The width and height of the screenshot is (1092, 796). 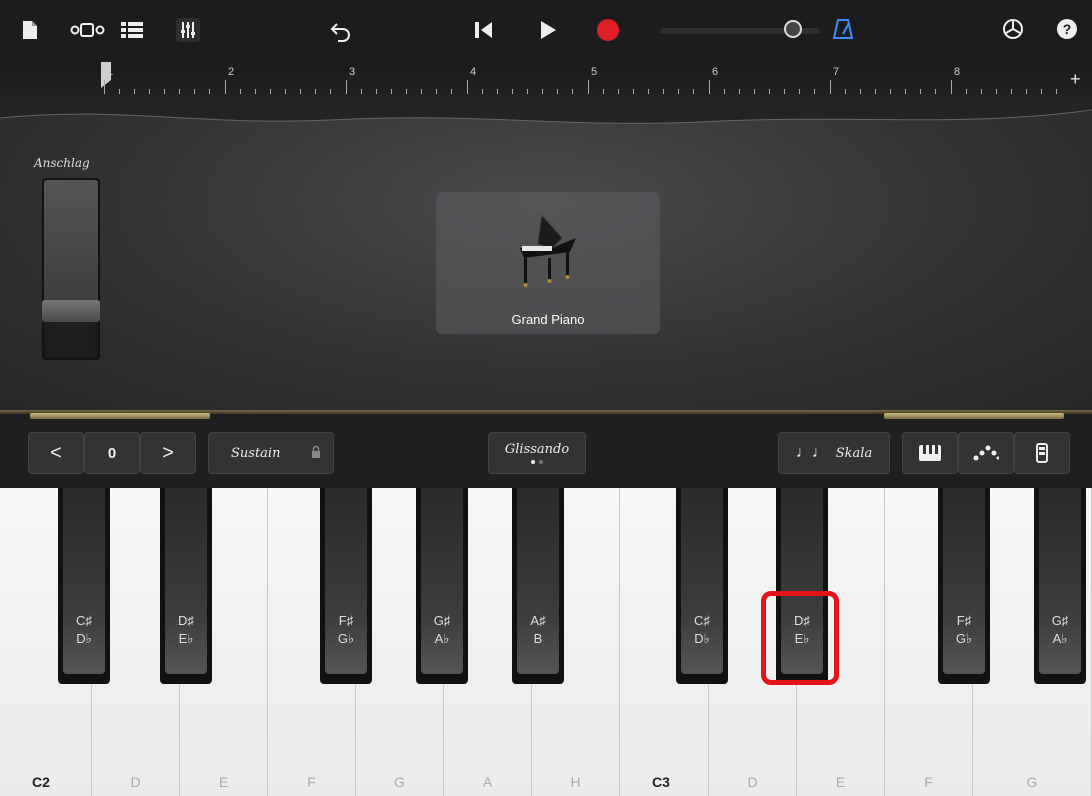 I want to click on black-key-label: G♯ A♭, so click(x=1060, y=630).